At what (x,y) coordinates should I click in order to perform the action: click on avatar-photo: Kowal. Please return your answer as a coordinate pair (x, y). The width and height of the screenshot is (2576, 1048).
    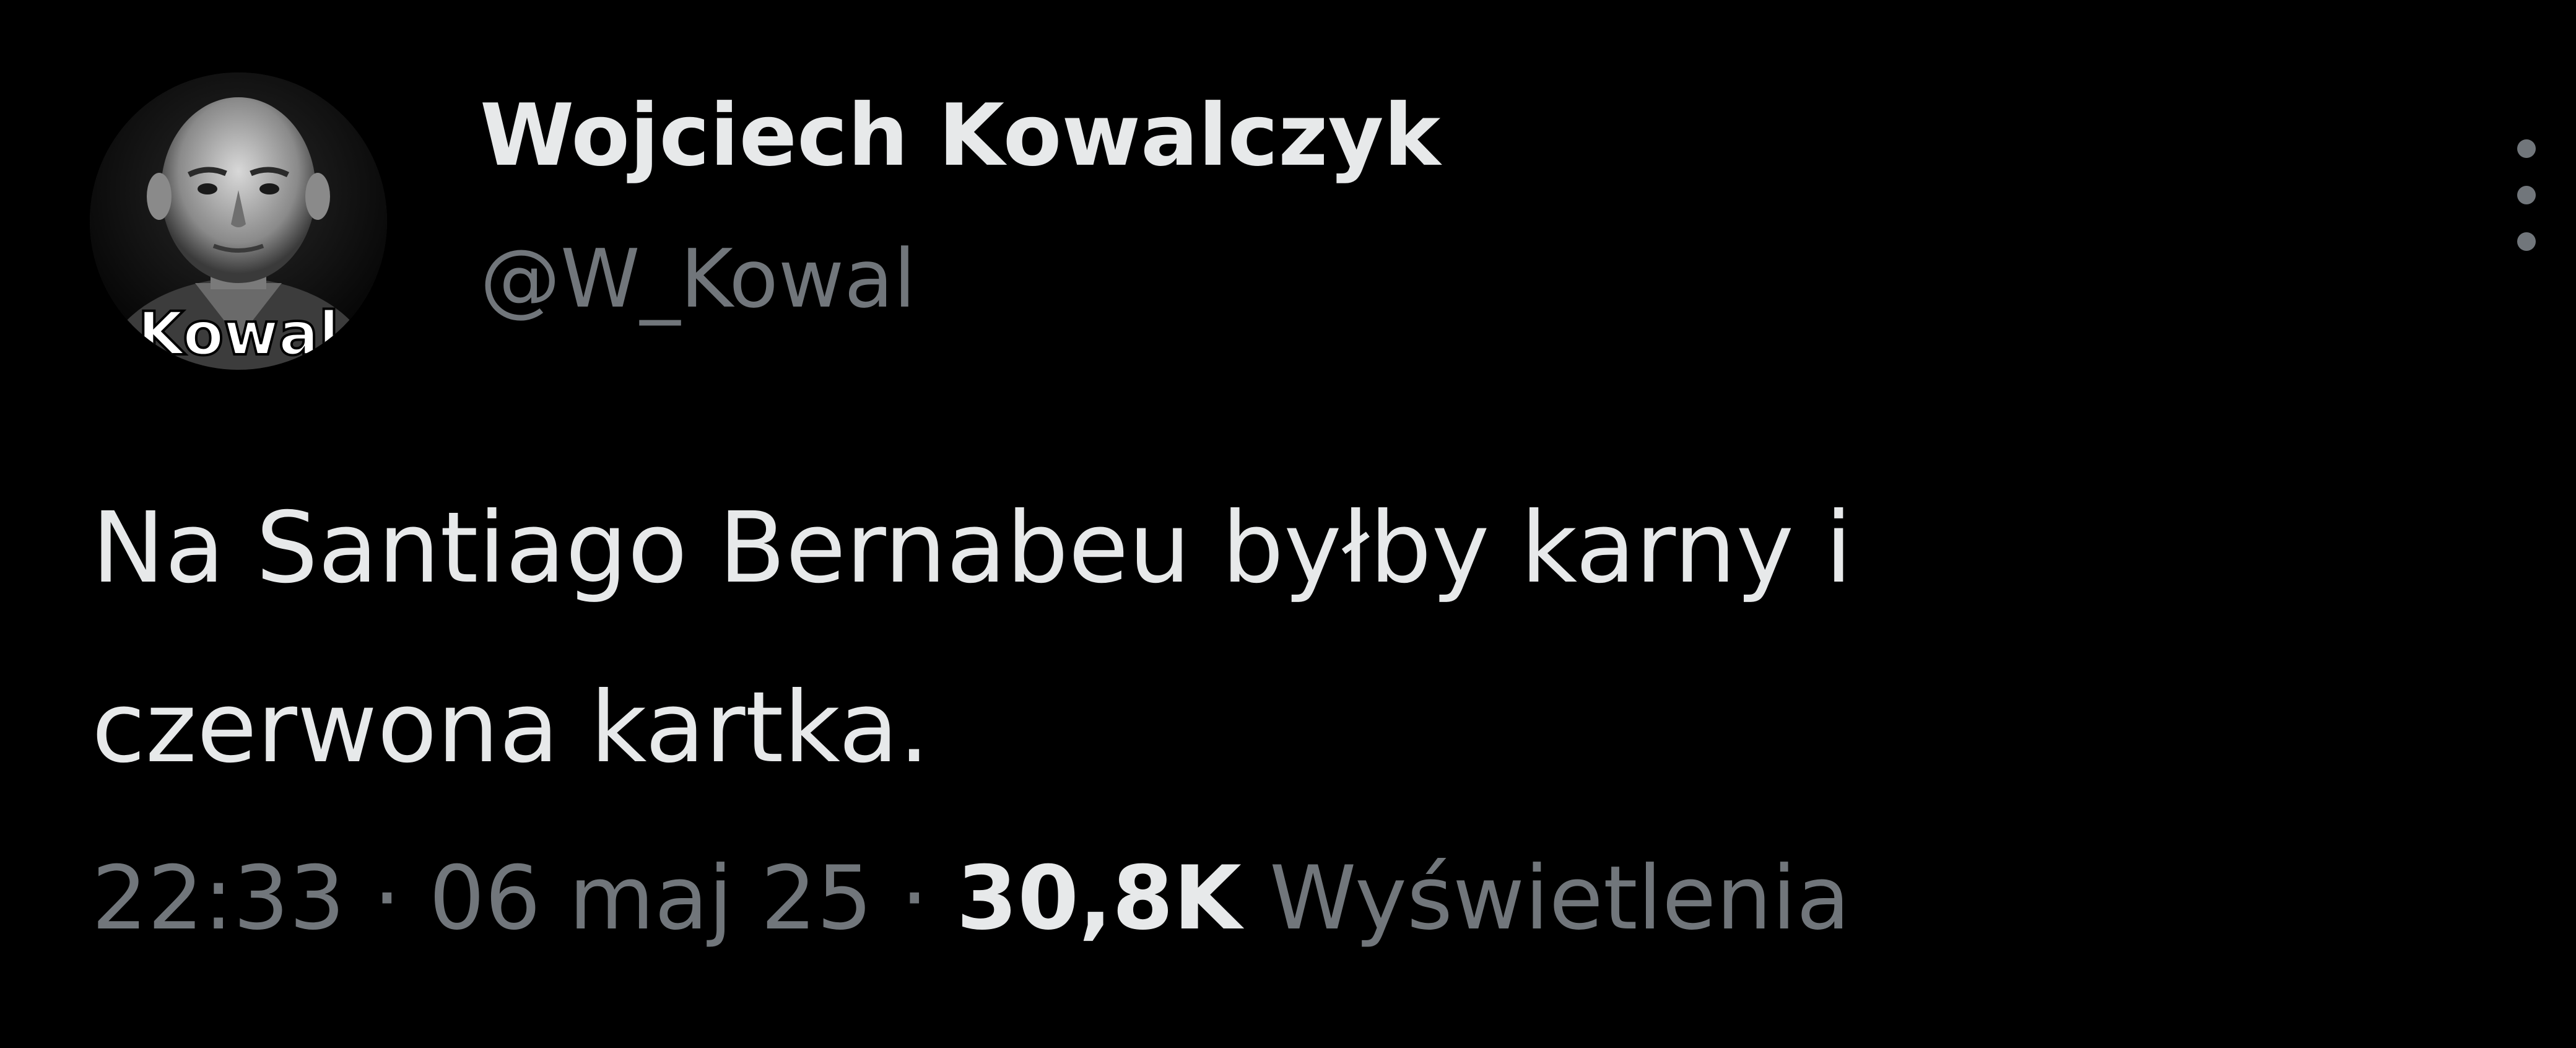
    Looking at the image, I should click on (238, 221).